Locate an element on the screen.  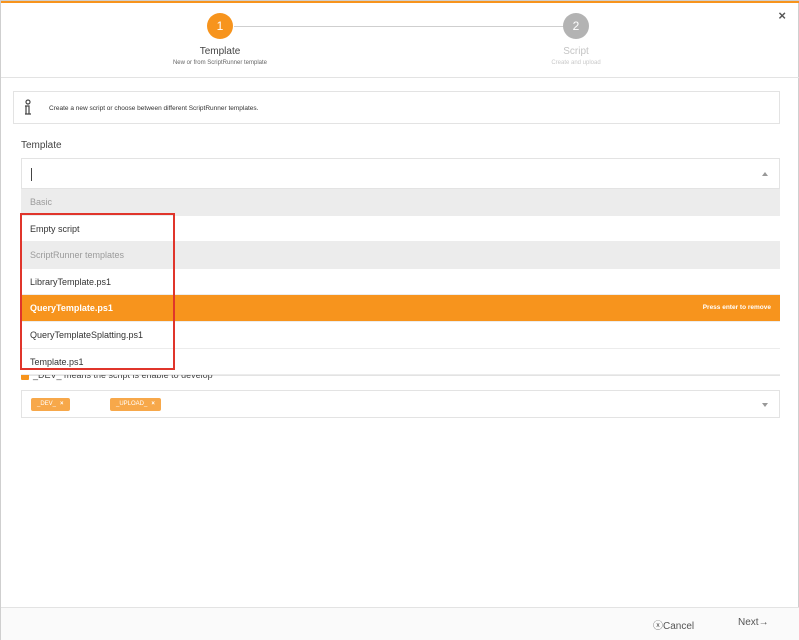
option-query-template: QueryTemplate.ps1 Press enter to remove is located at coordinates (400, 308).